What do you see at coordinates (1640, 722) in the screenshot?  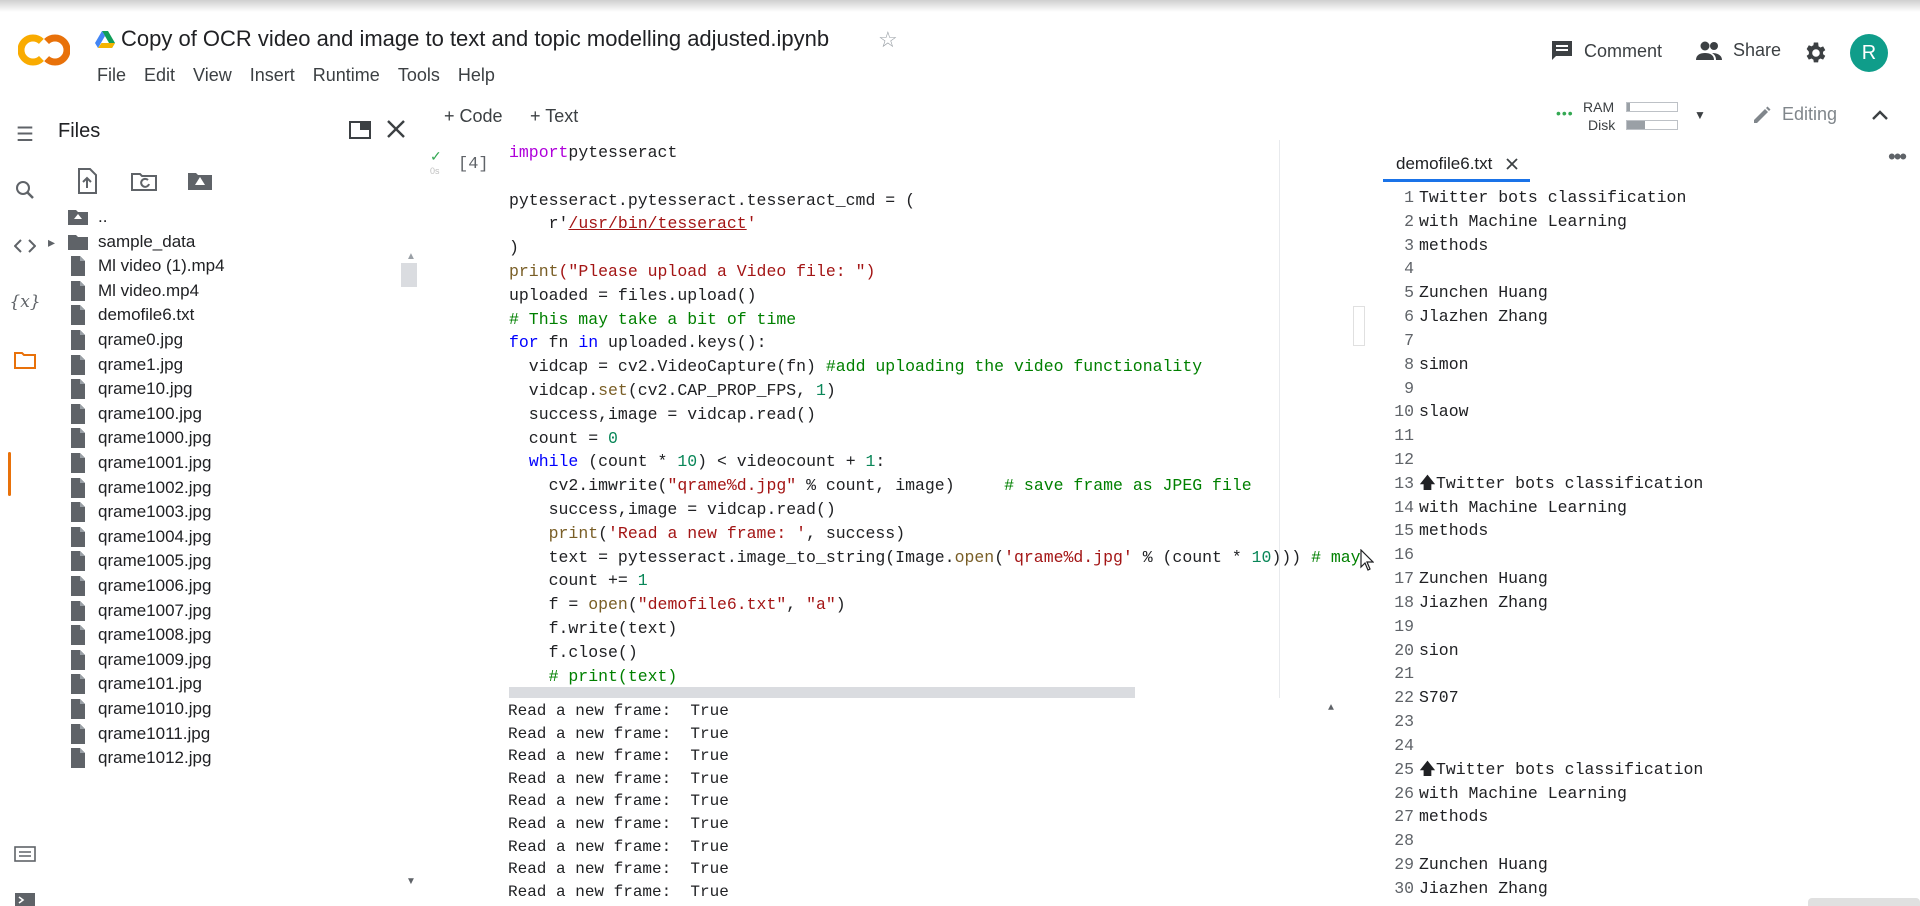 I see `editor-line: 23` at bounding box center [1640, 722].